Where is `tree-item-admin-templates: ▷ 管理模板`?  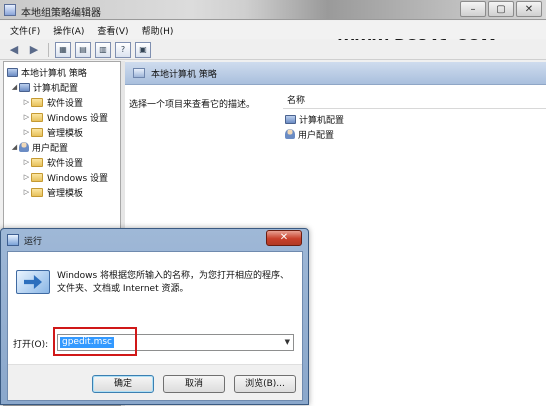
tree-item-admin-templates: ▷ 管理模板 is located at coordinates (52, 132).